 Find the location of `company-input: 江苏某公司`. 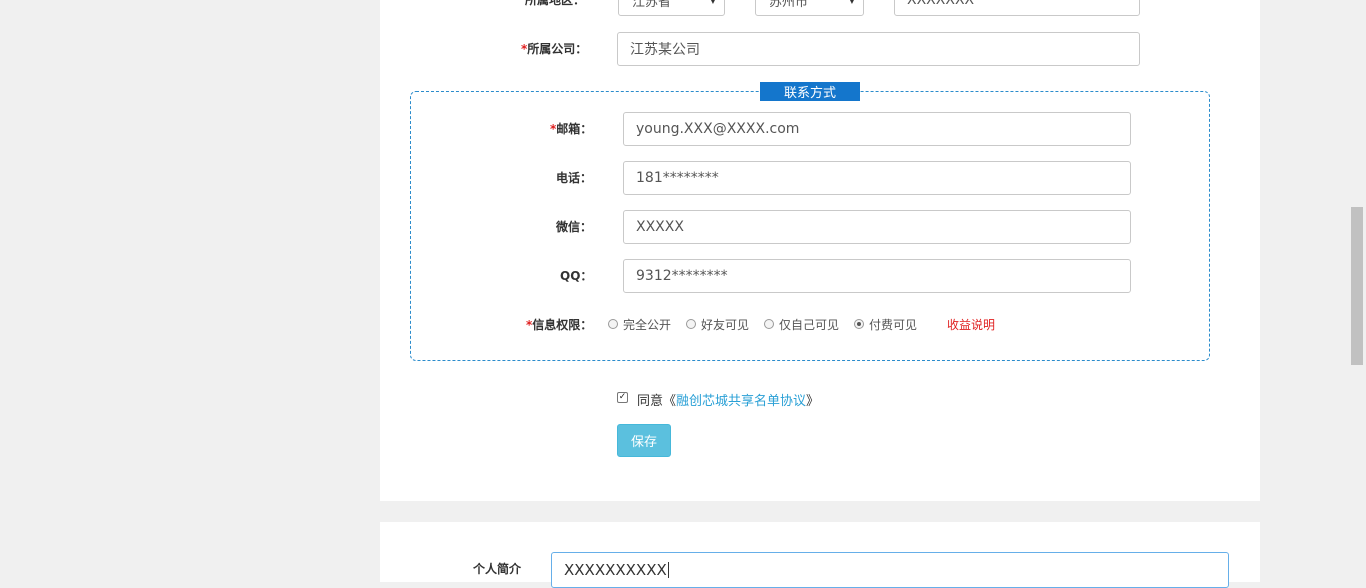

company-input: 江苏某公司 is located at coordinates (878, 49).